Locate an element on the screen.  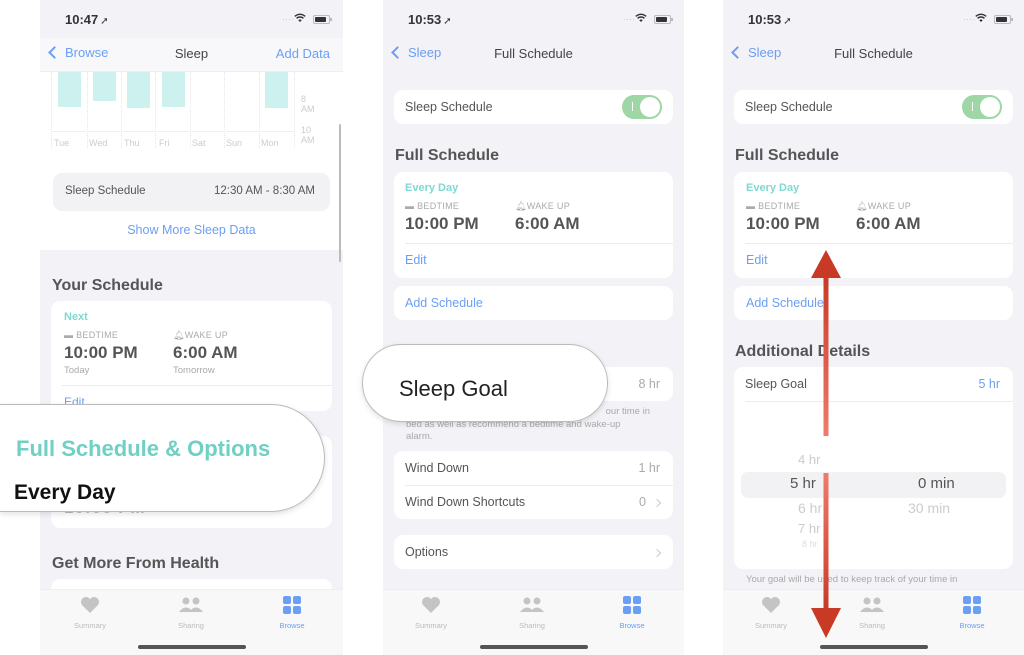
callout-full-schedule-options: Full Schedule & Options Every Day is located at coordinates (162, 458).